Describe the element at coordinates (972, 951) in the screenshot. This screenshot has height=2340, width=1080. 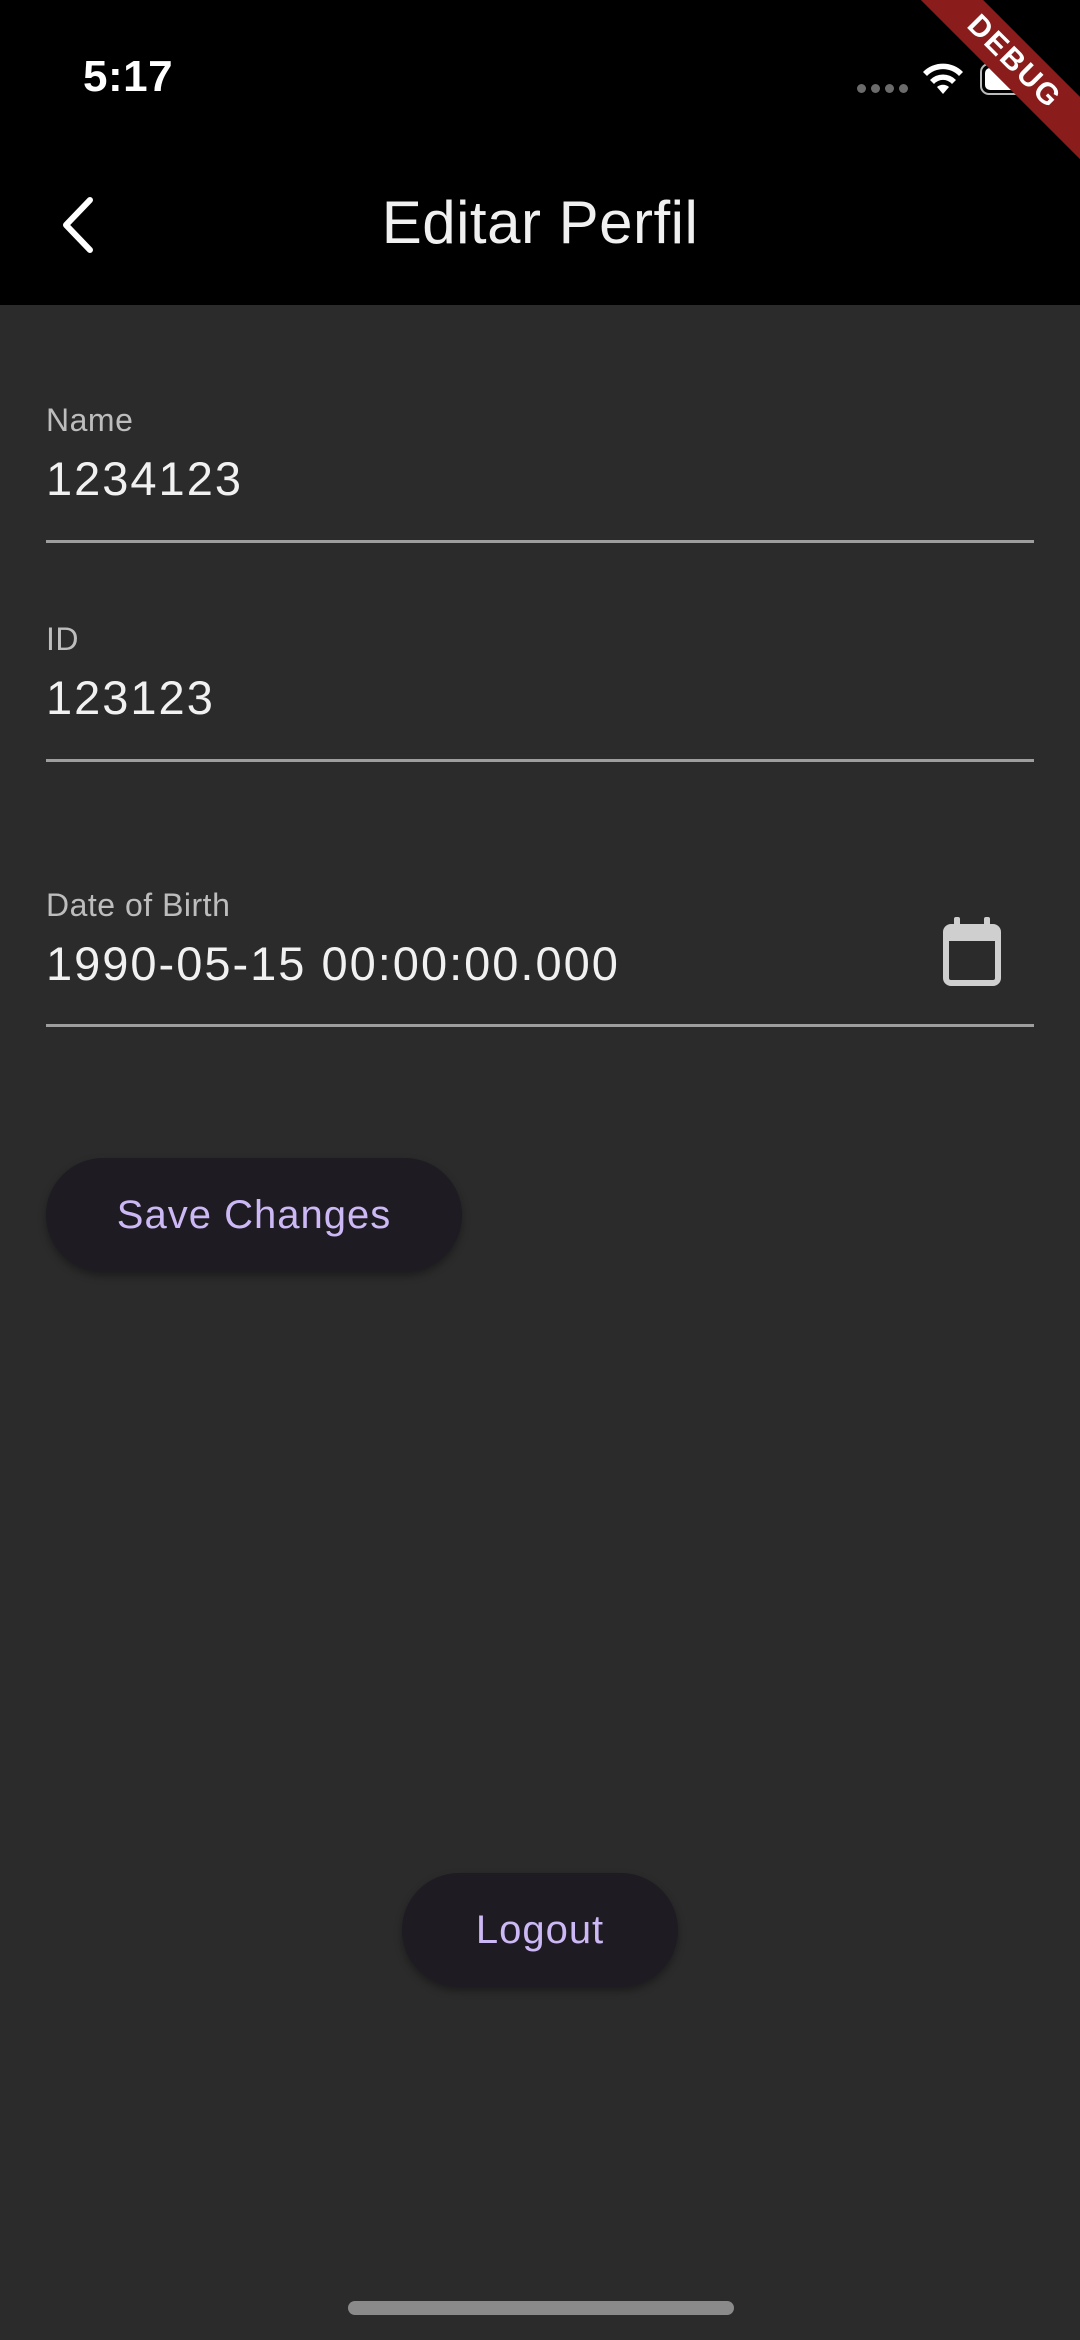
I see `calendar-icon` at that location.